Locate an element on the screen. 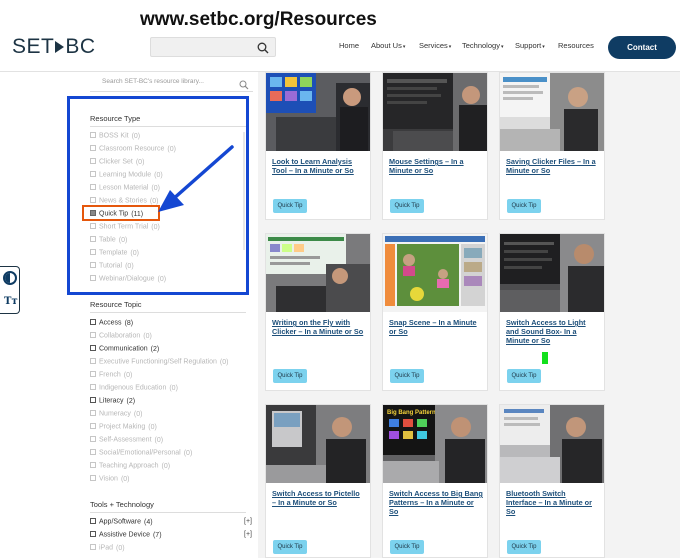 The image size is (680, 558). nav-technology-label: Technology is located at coordinates (481, 45).